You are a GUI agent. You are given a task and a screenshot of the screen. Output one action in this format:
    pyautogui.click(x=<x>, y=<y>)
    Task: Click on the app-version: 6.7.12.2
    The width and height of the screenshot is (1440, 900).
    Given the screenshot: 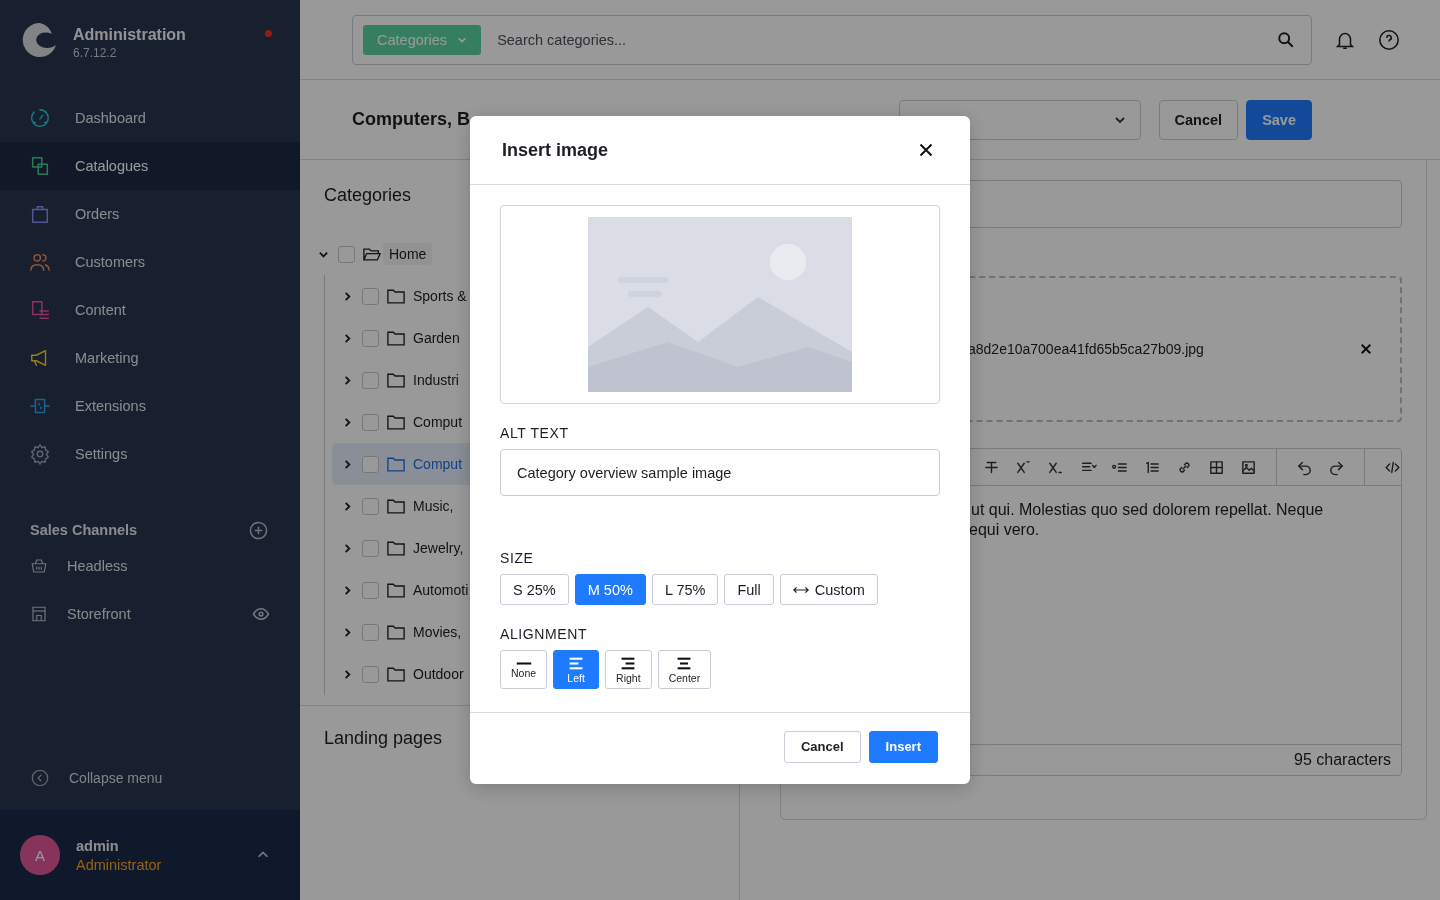 What is the action you would take?
    pyautogui.click(x=95, y=53)
    